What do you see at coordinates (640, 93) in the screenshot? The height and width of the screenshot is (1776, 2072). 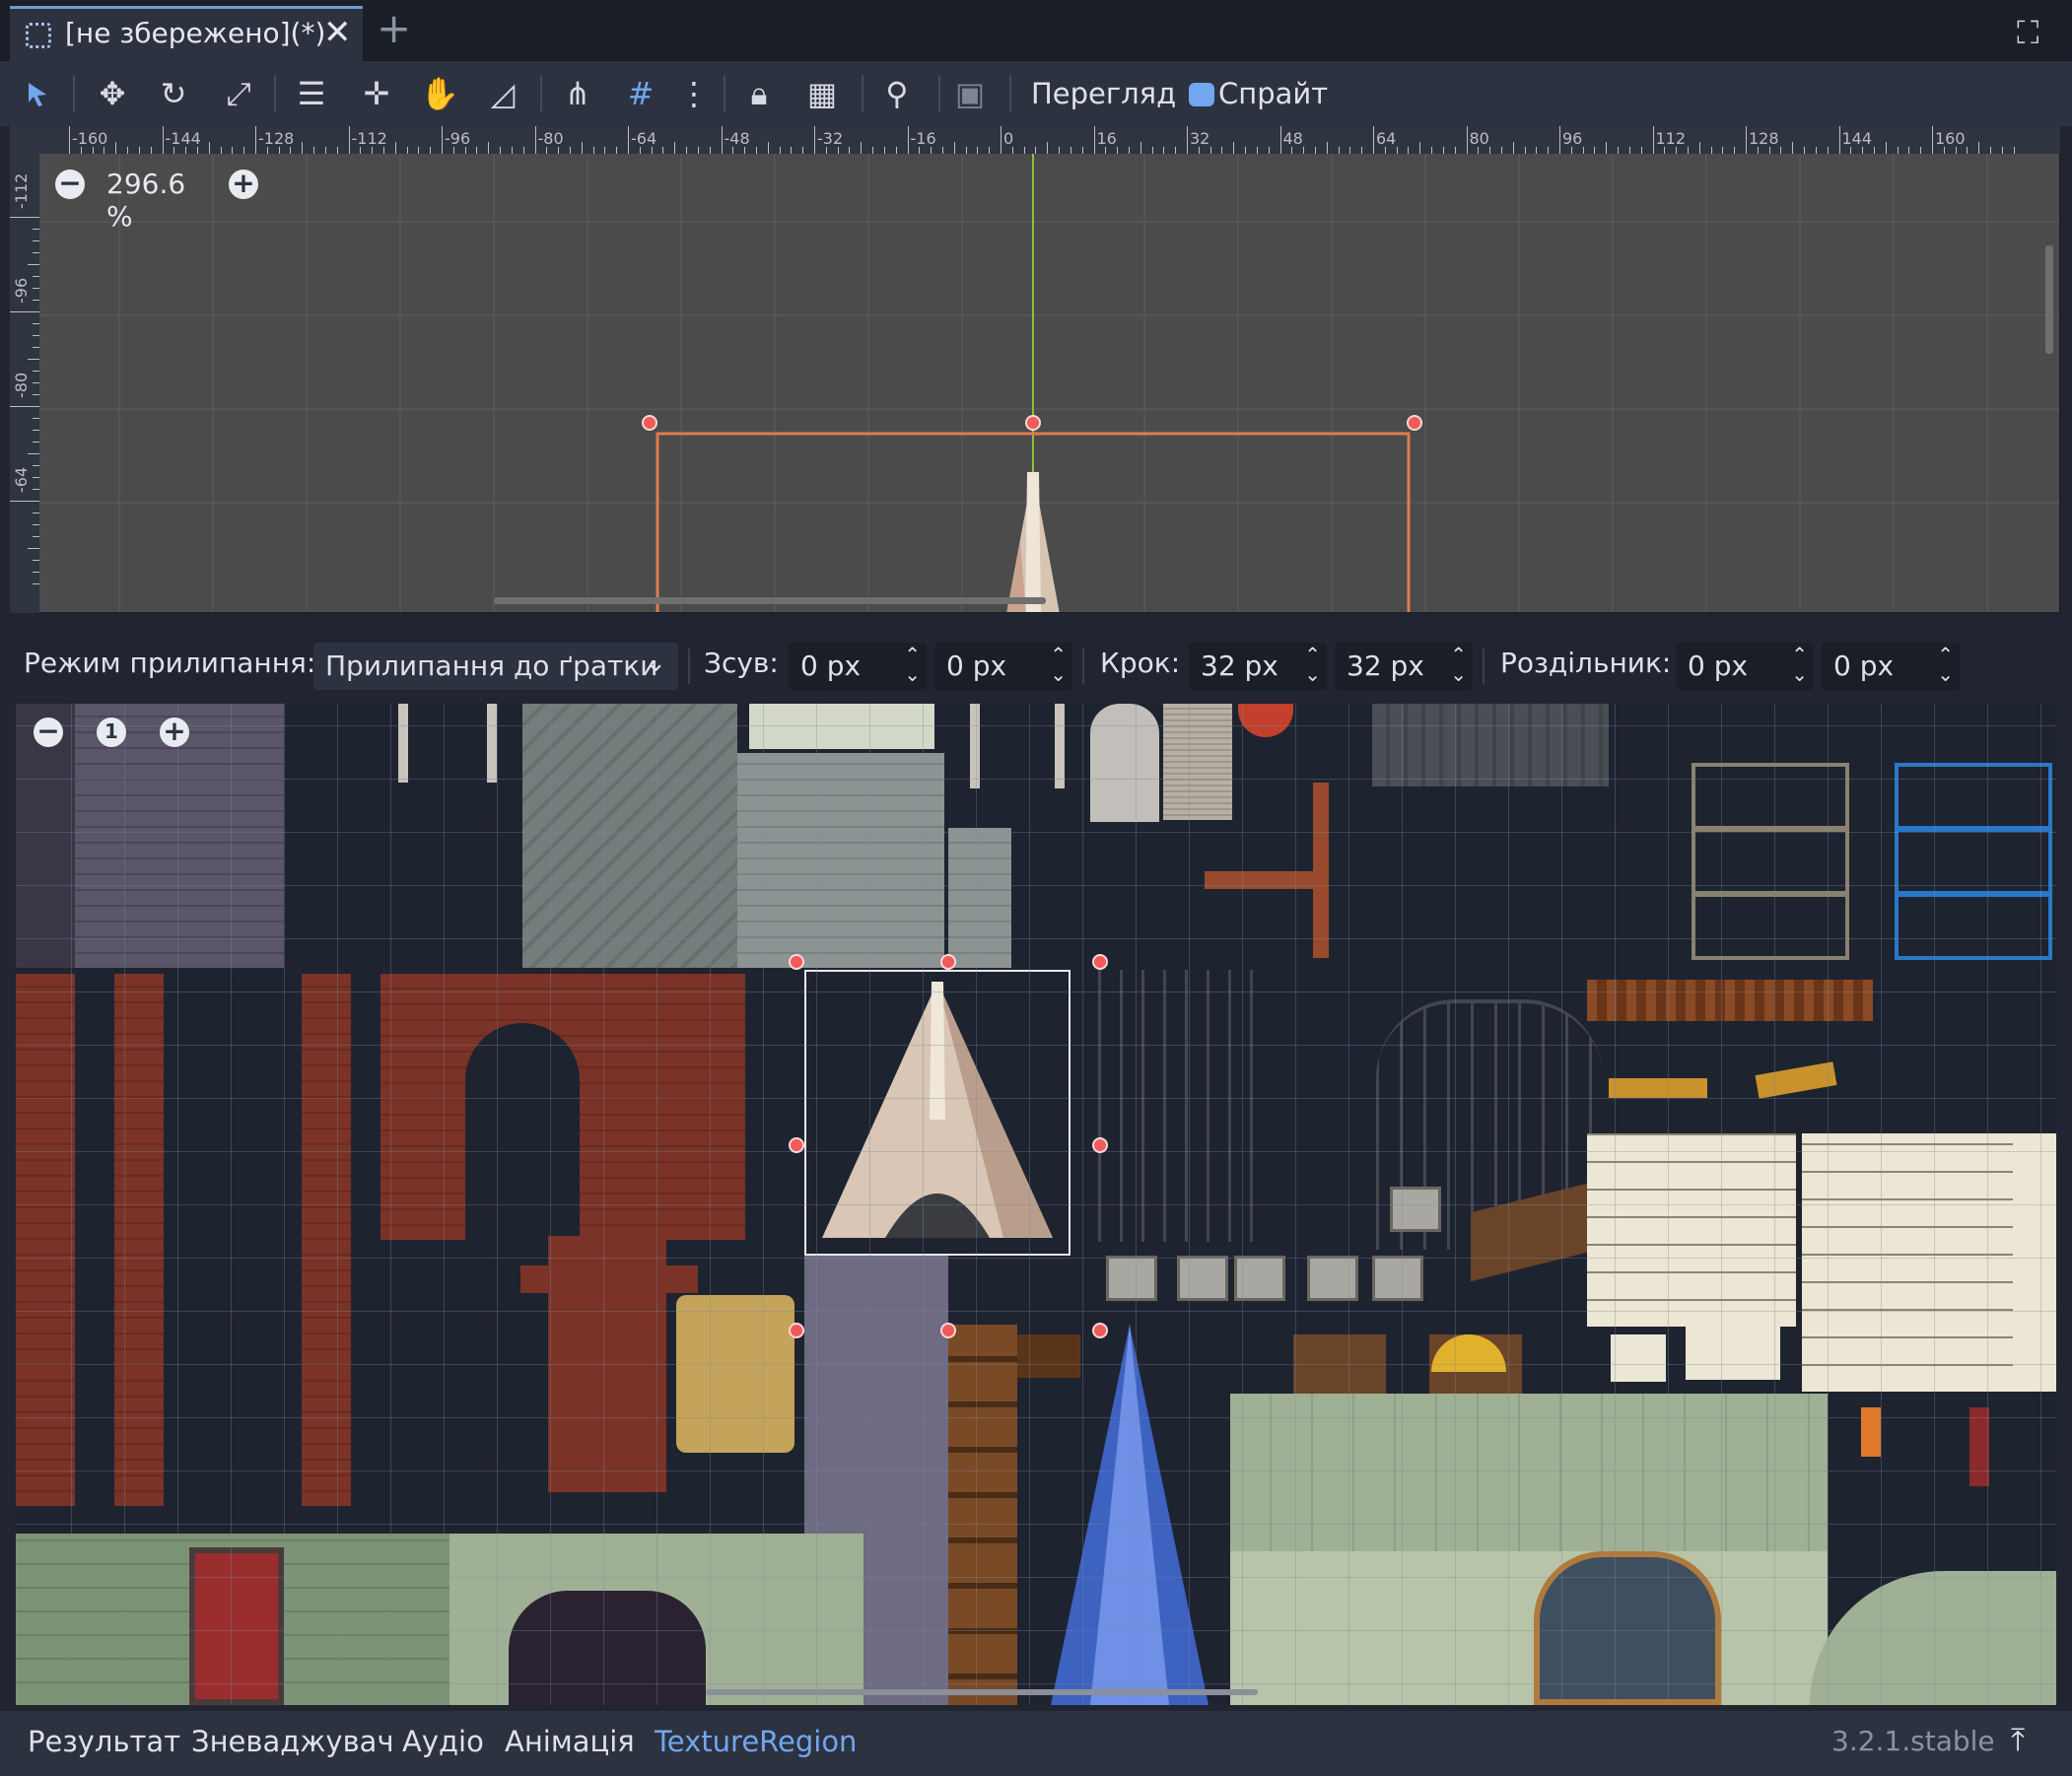 I see `grid-snap-icon: #` at bounding box center [640, 93].